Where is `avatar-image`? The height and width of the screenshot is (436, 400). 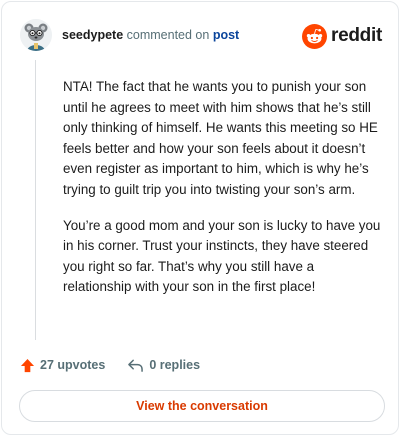 avatar-image is located at coordinates (36, 35).